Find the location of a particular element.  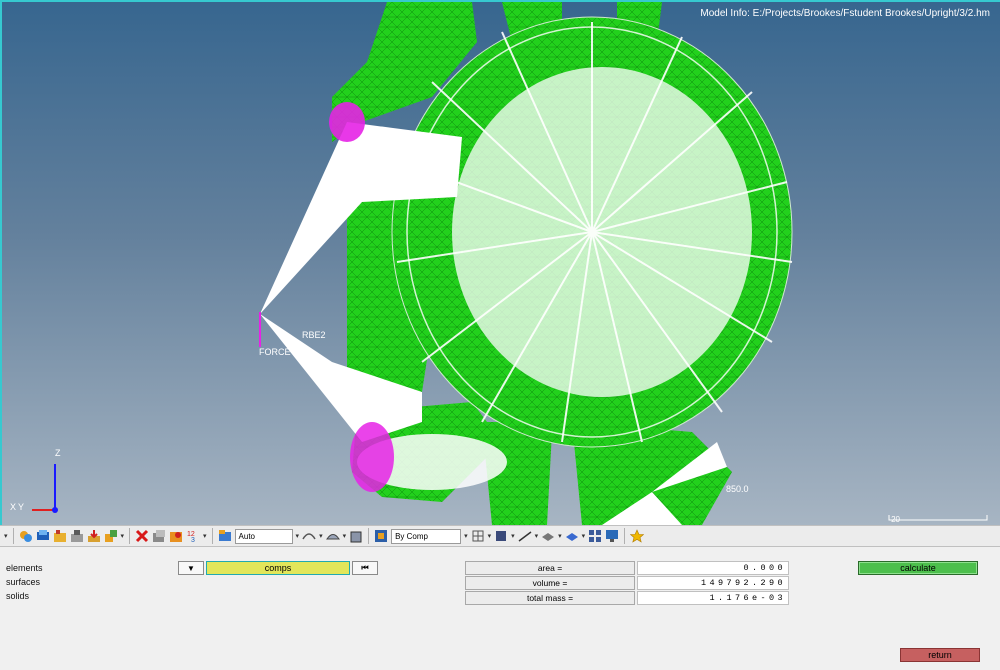

plane-icon is located at coordinates (548, 536).